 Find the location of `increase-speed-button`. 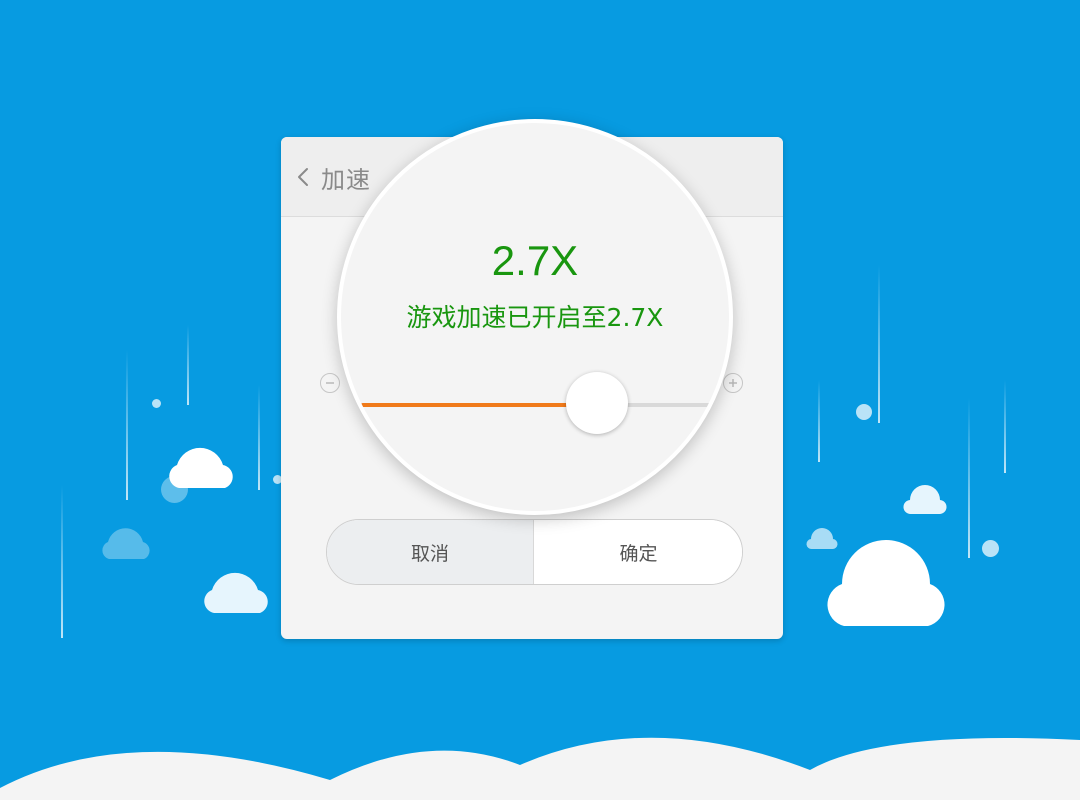

increase-speed-button is located at coordinates (733, 383).